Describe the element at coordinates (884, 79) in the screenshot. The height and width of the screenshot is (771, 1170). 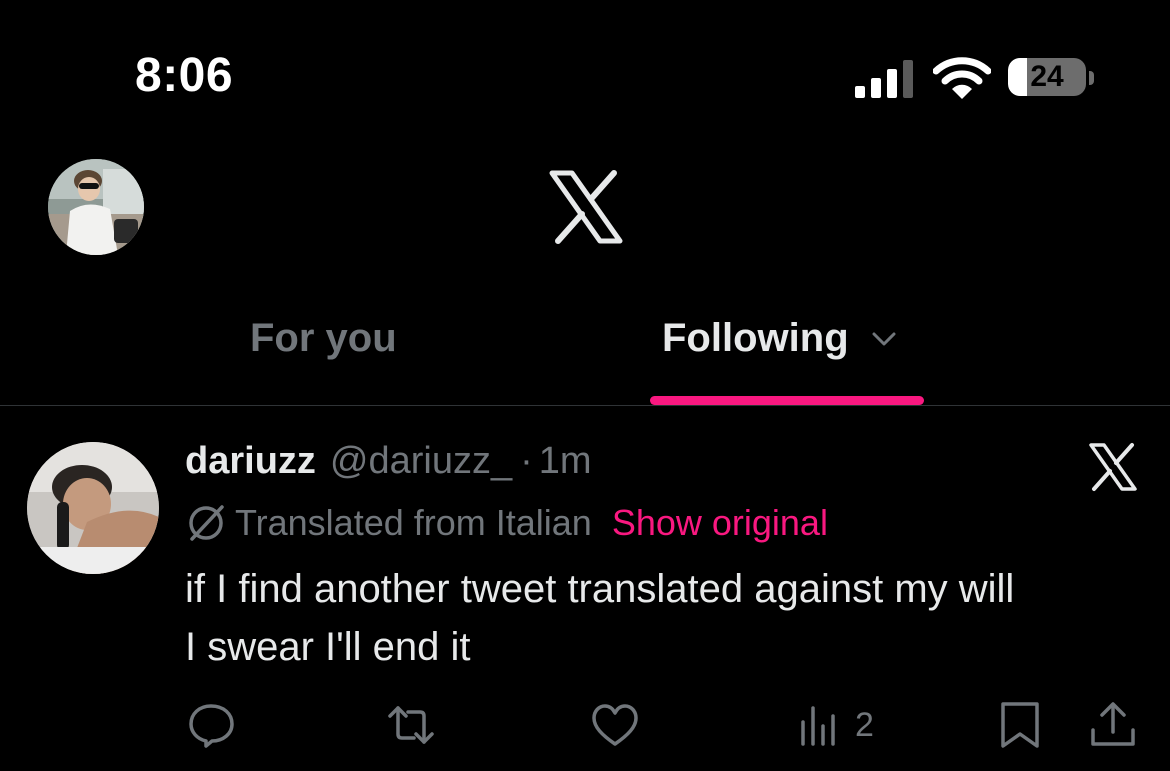
I see `cellular-signal-icon` at that location.